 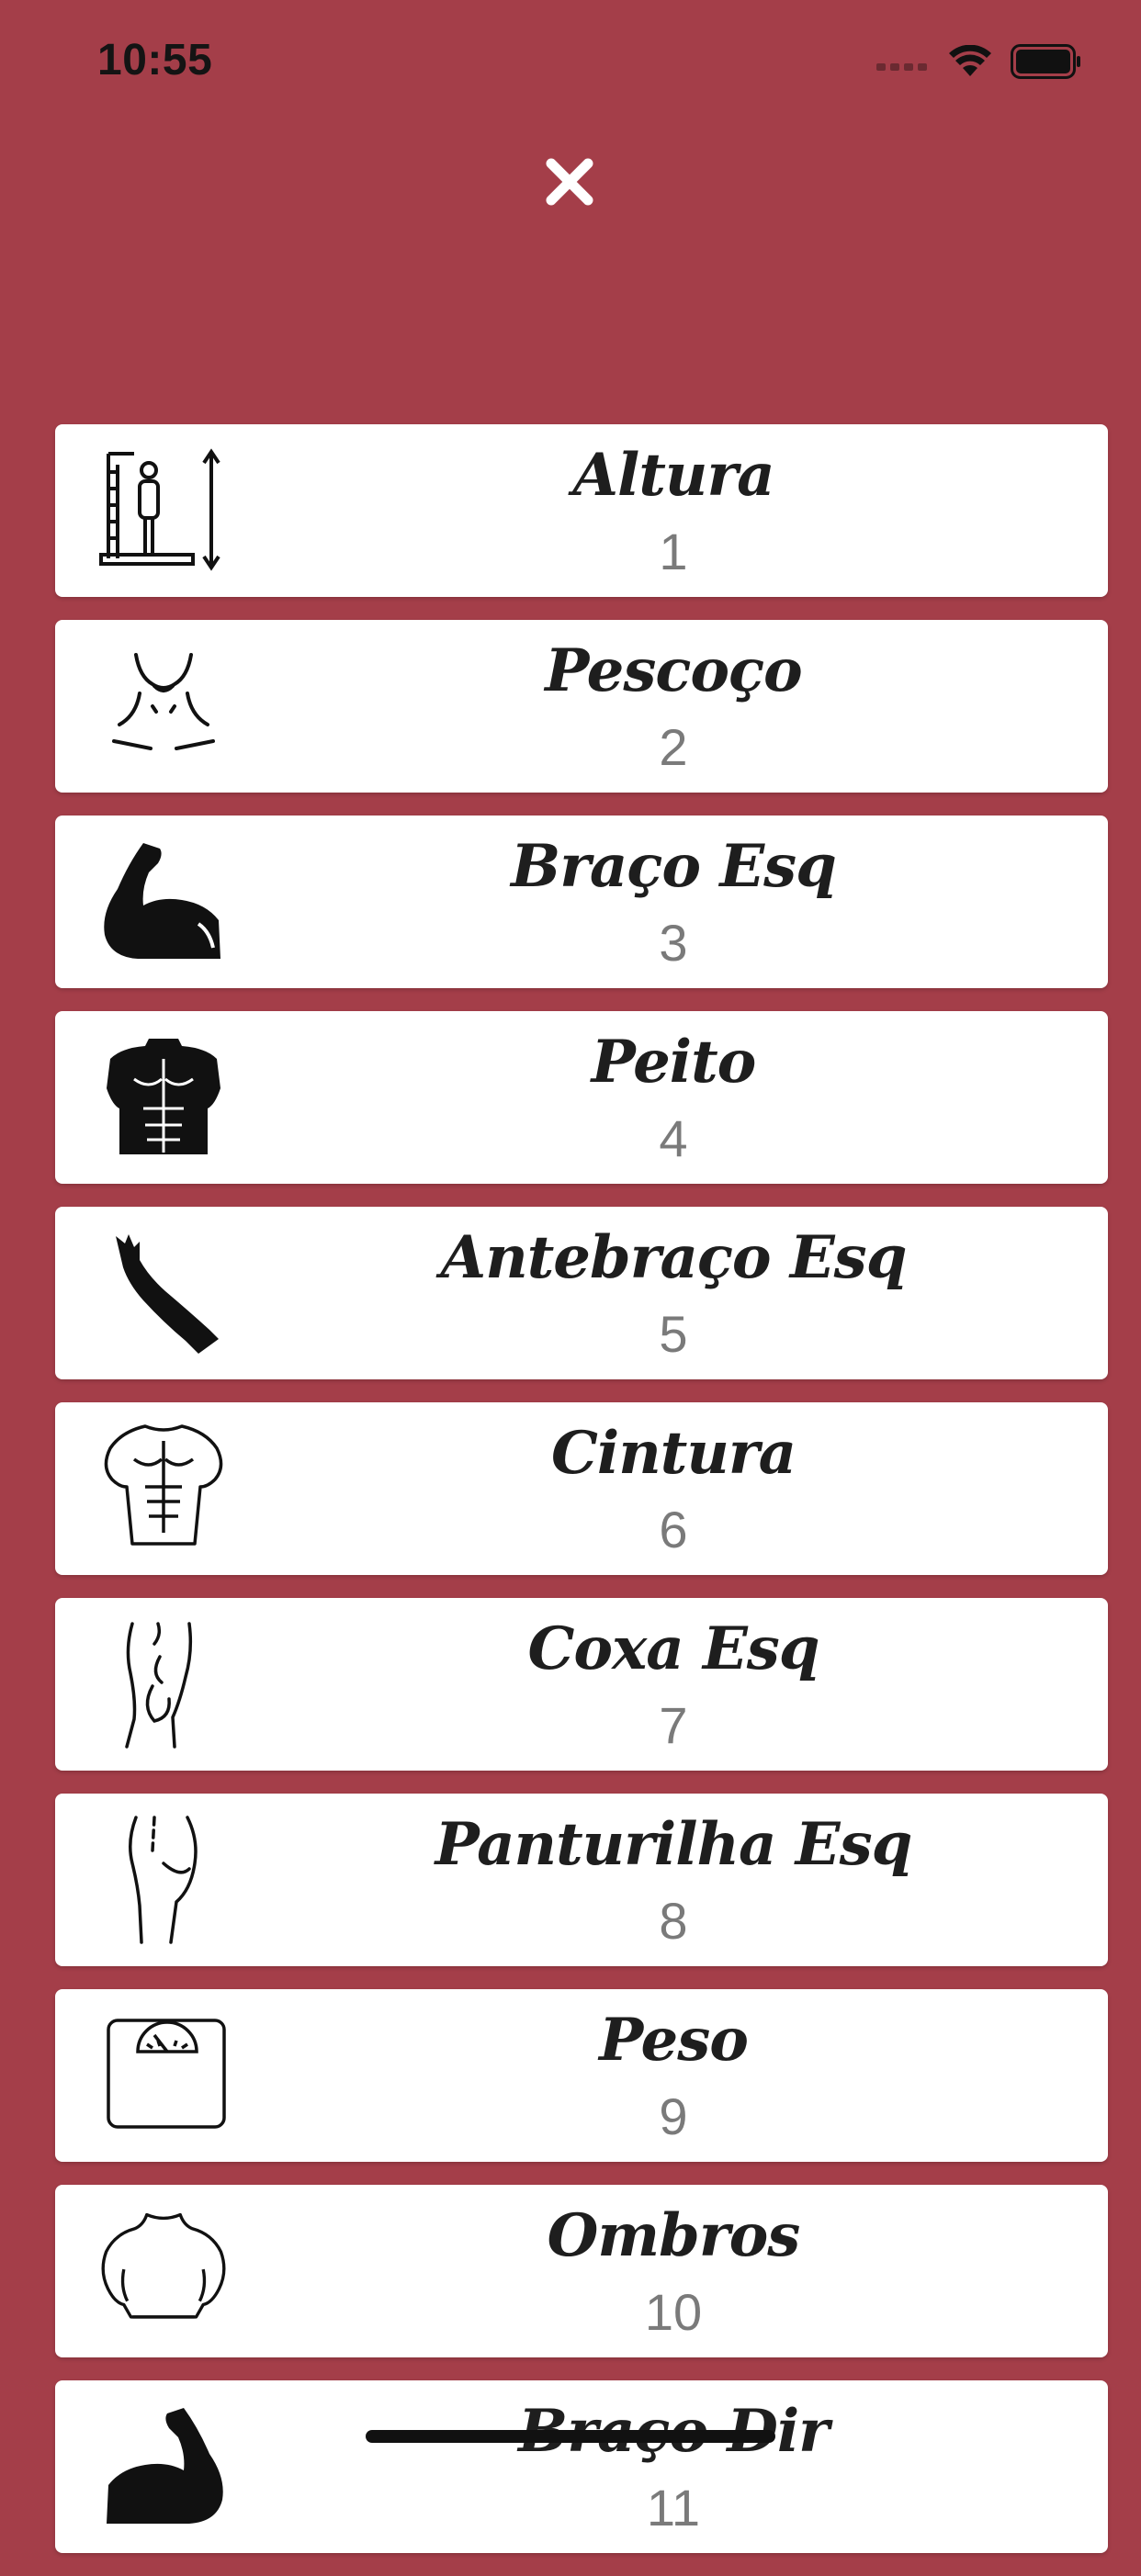 I want to click on neck-icon, so click(x=163, y=706).